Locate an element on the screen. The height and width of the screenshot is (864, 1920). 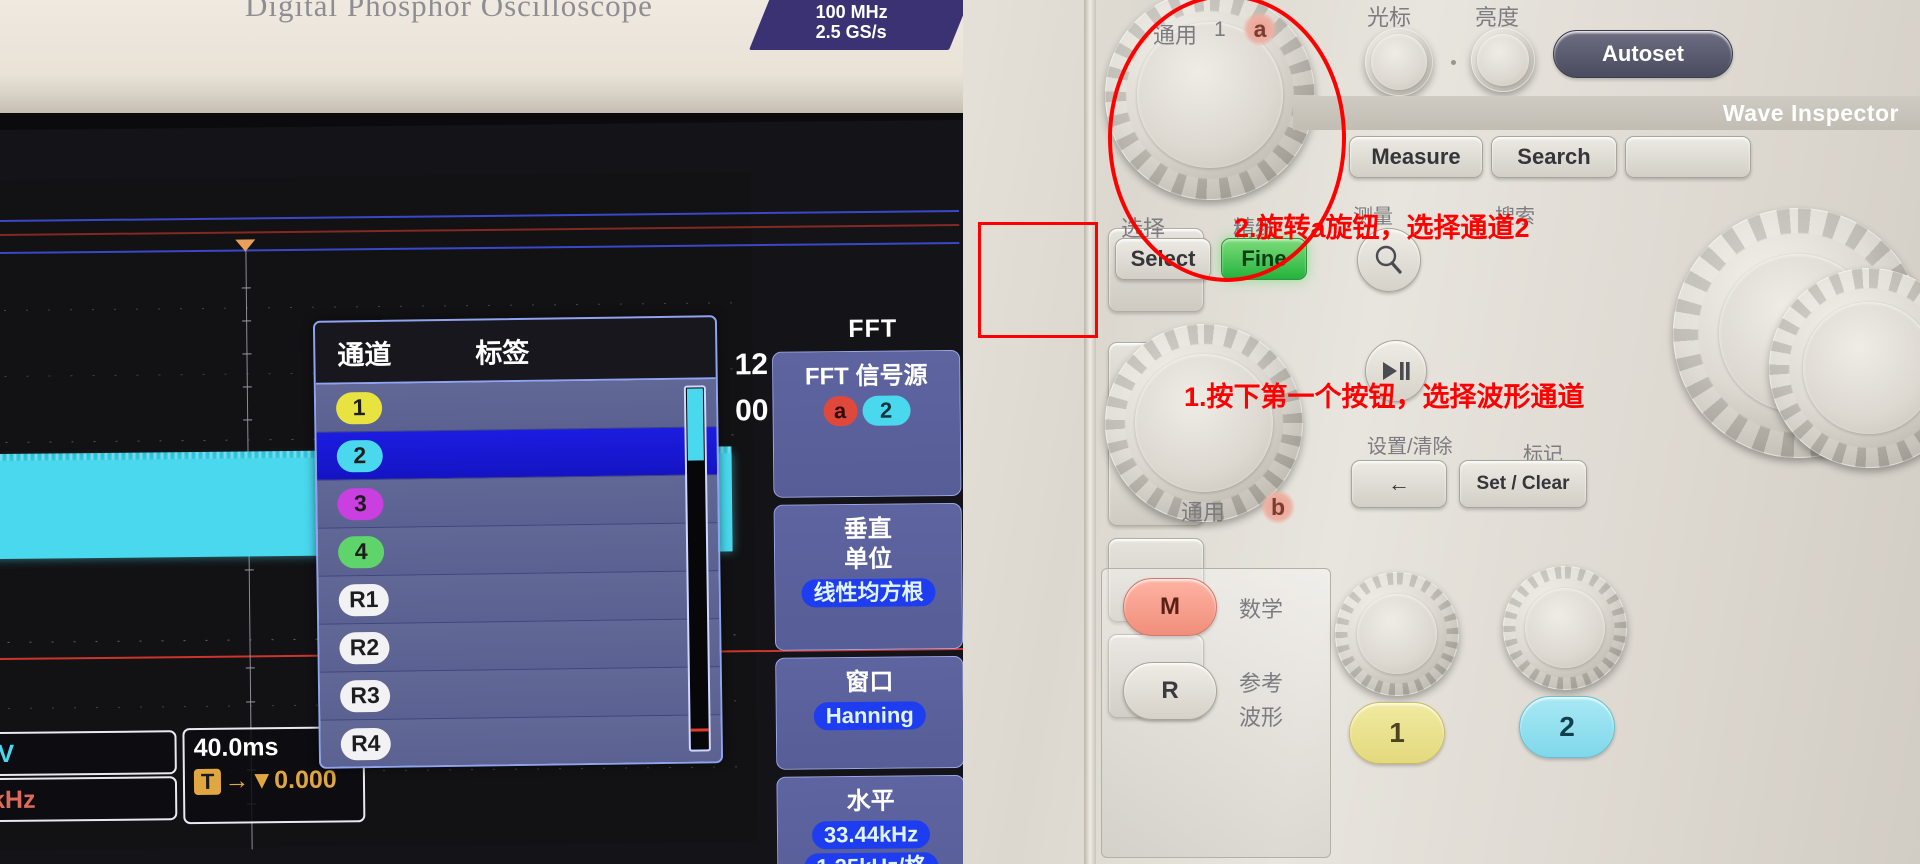
channel-popup-header: 通道 标签 is located at coordinates (515, 351).